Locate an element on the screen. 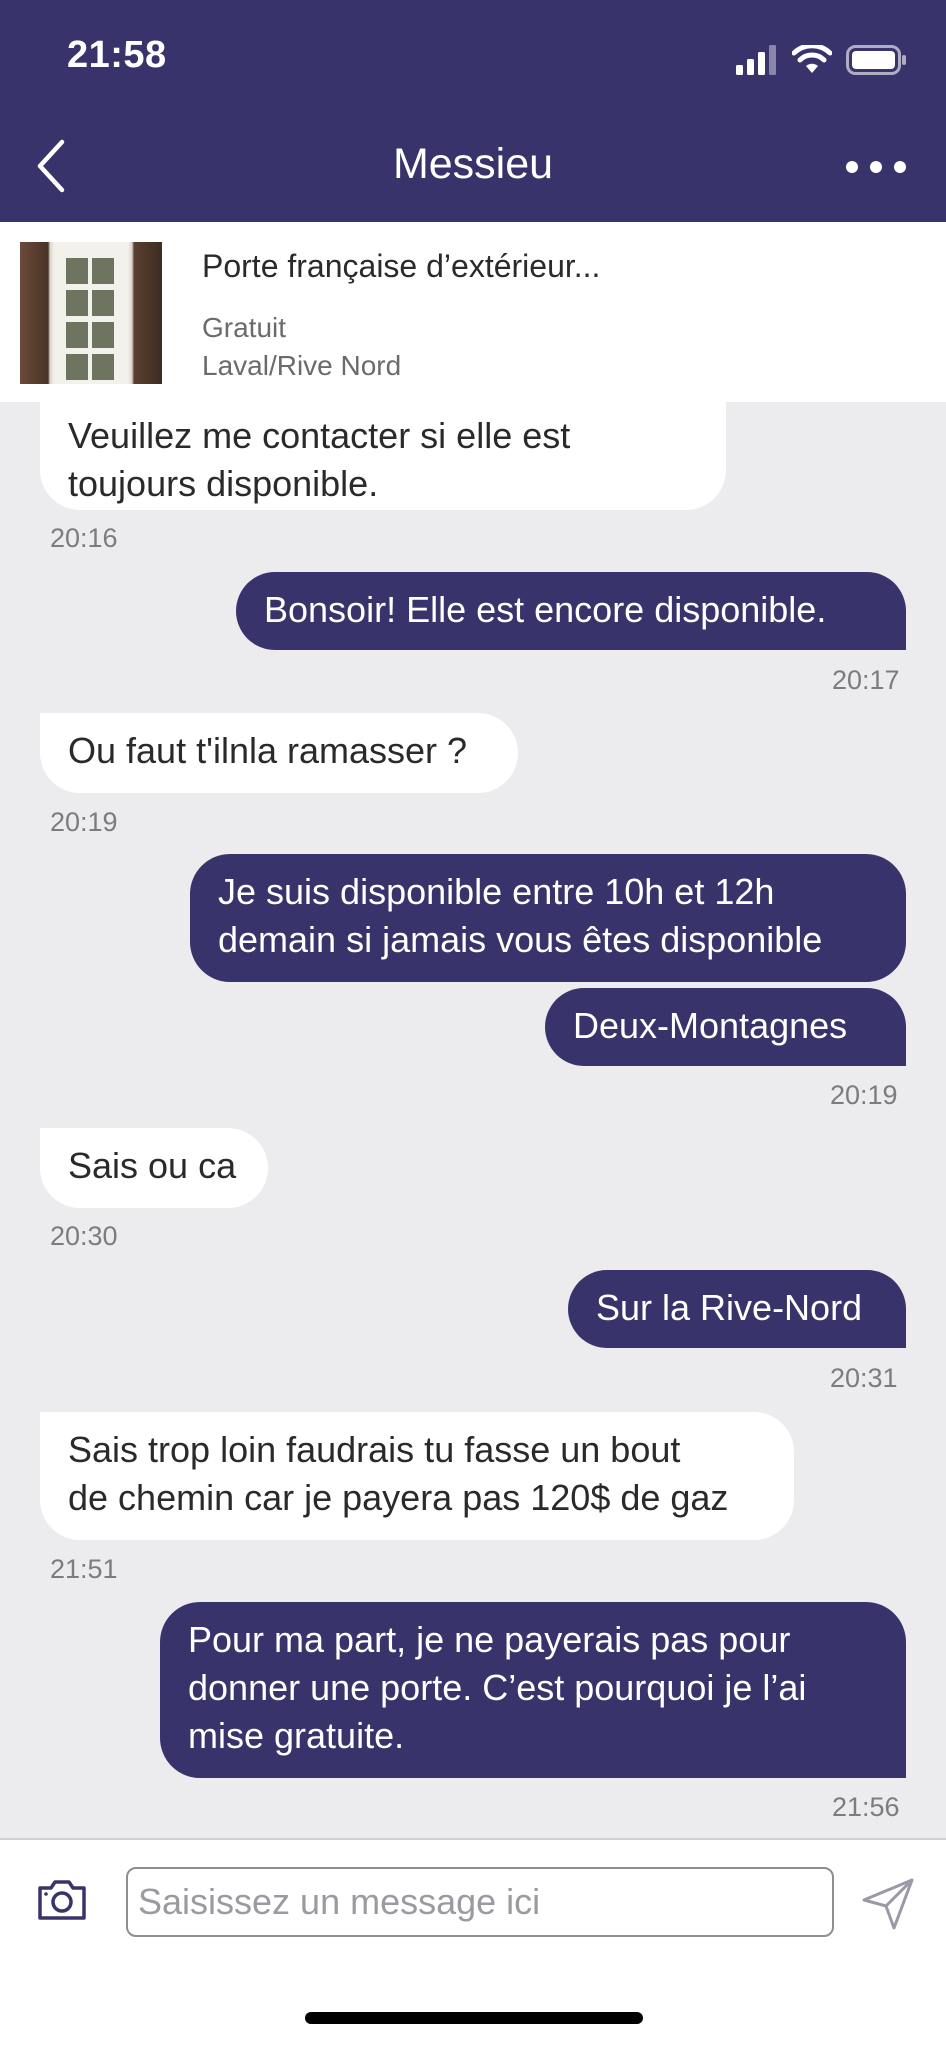 Image resolution: width=946 pixels, height=2048 pixels. message-timestamp: 21:56 is located at coordinates (866, 1807).